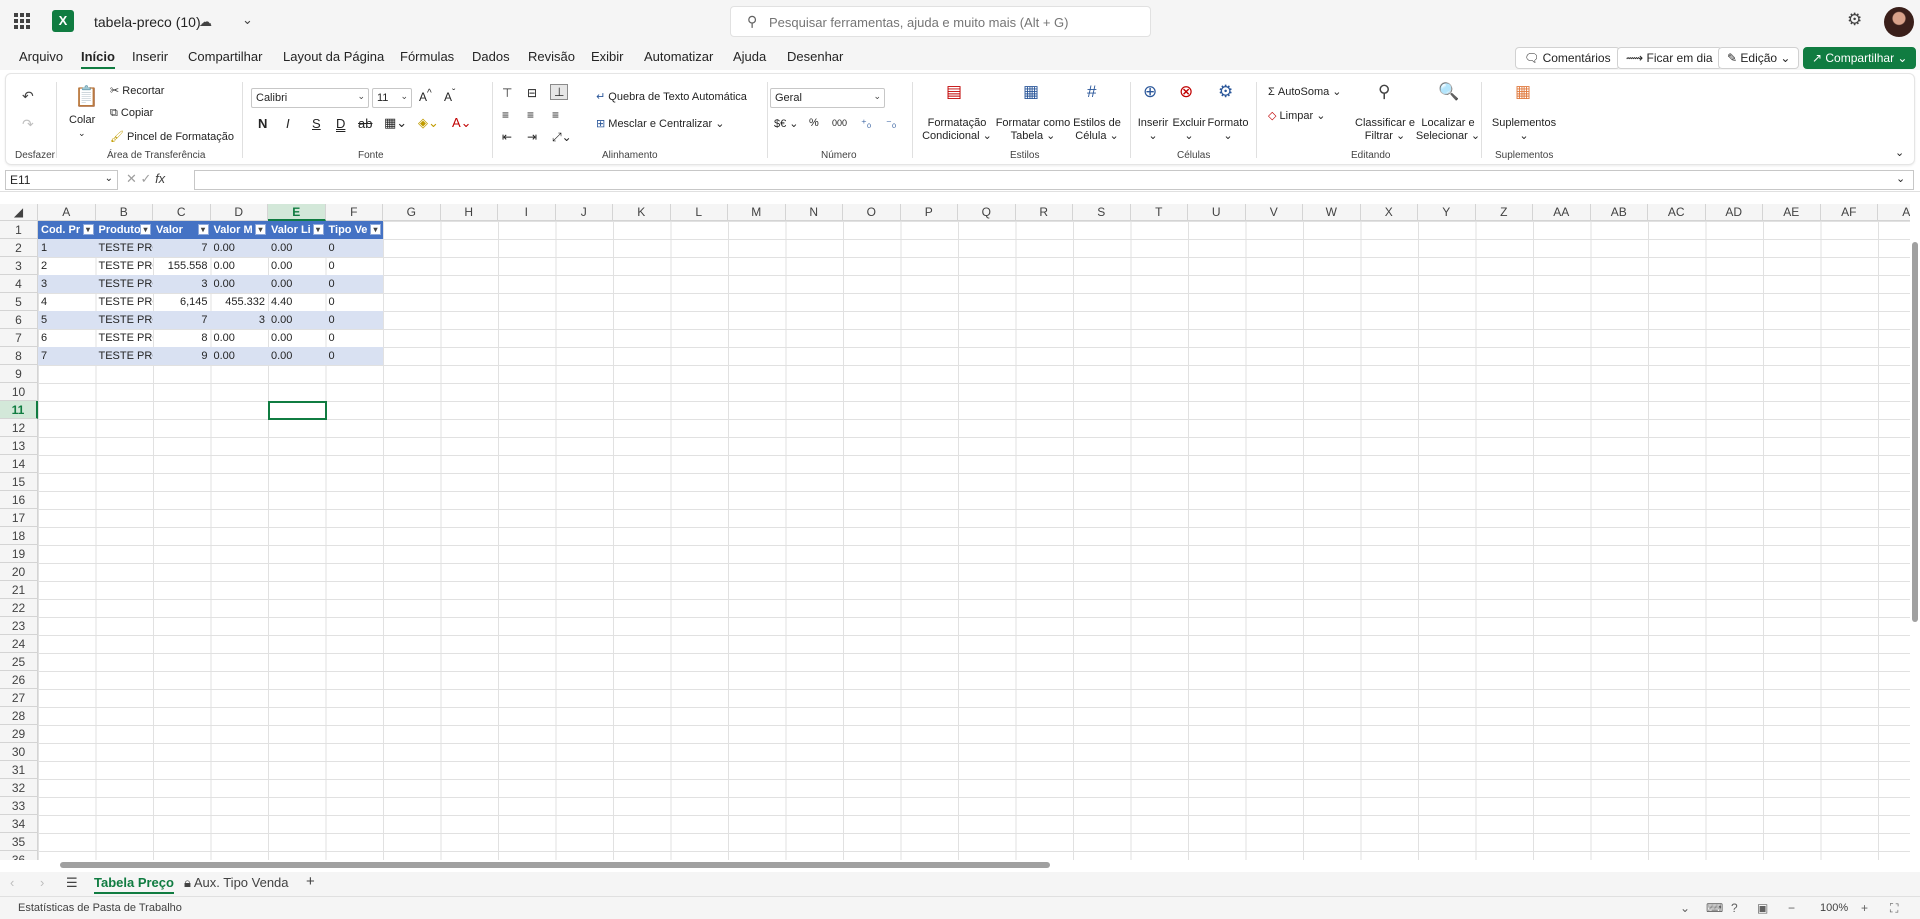  What do you see at coordinates (365, 123) in the screenshot?
I see `strikethrough-button: ab` at bounding box center [365, 123].